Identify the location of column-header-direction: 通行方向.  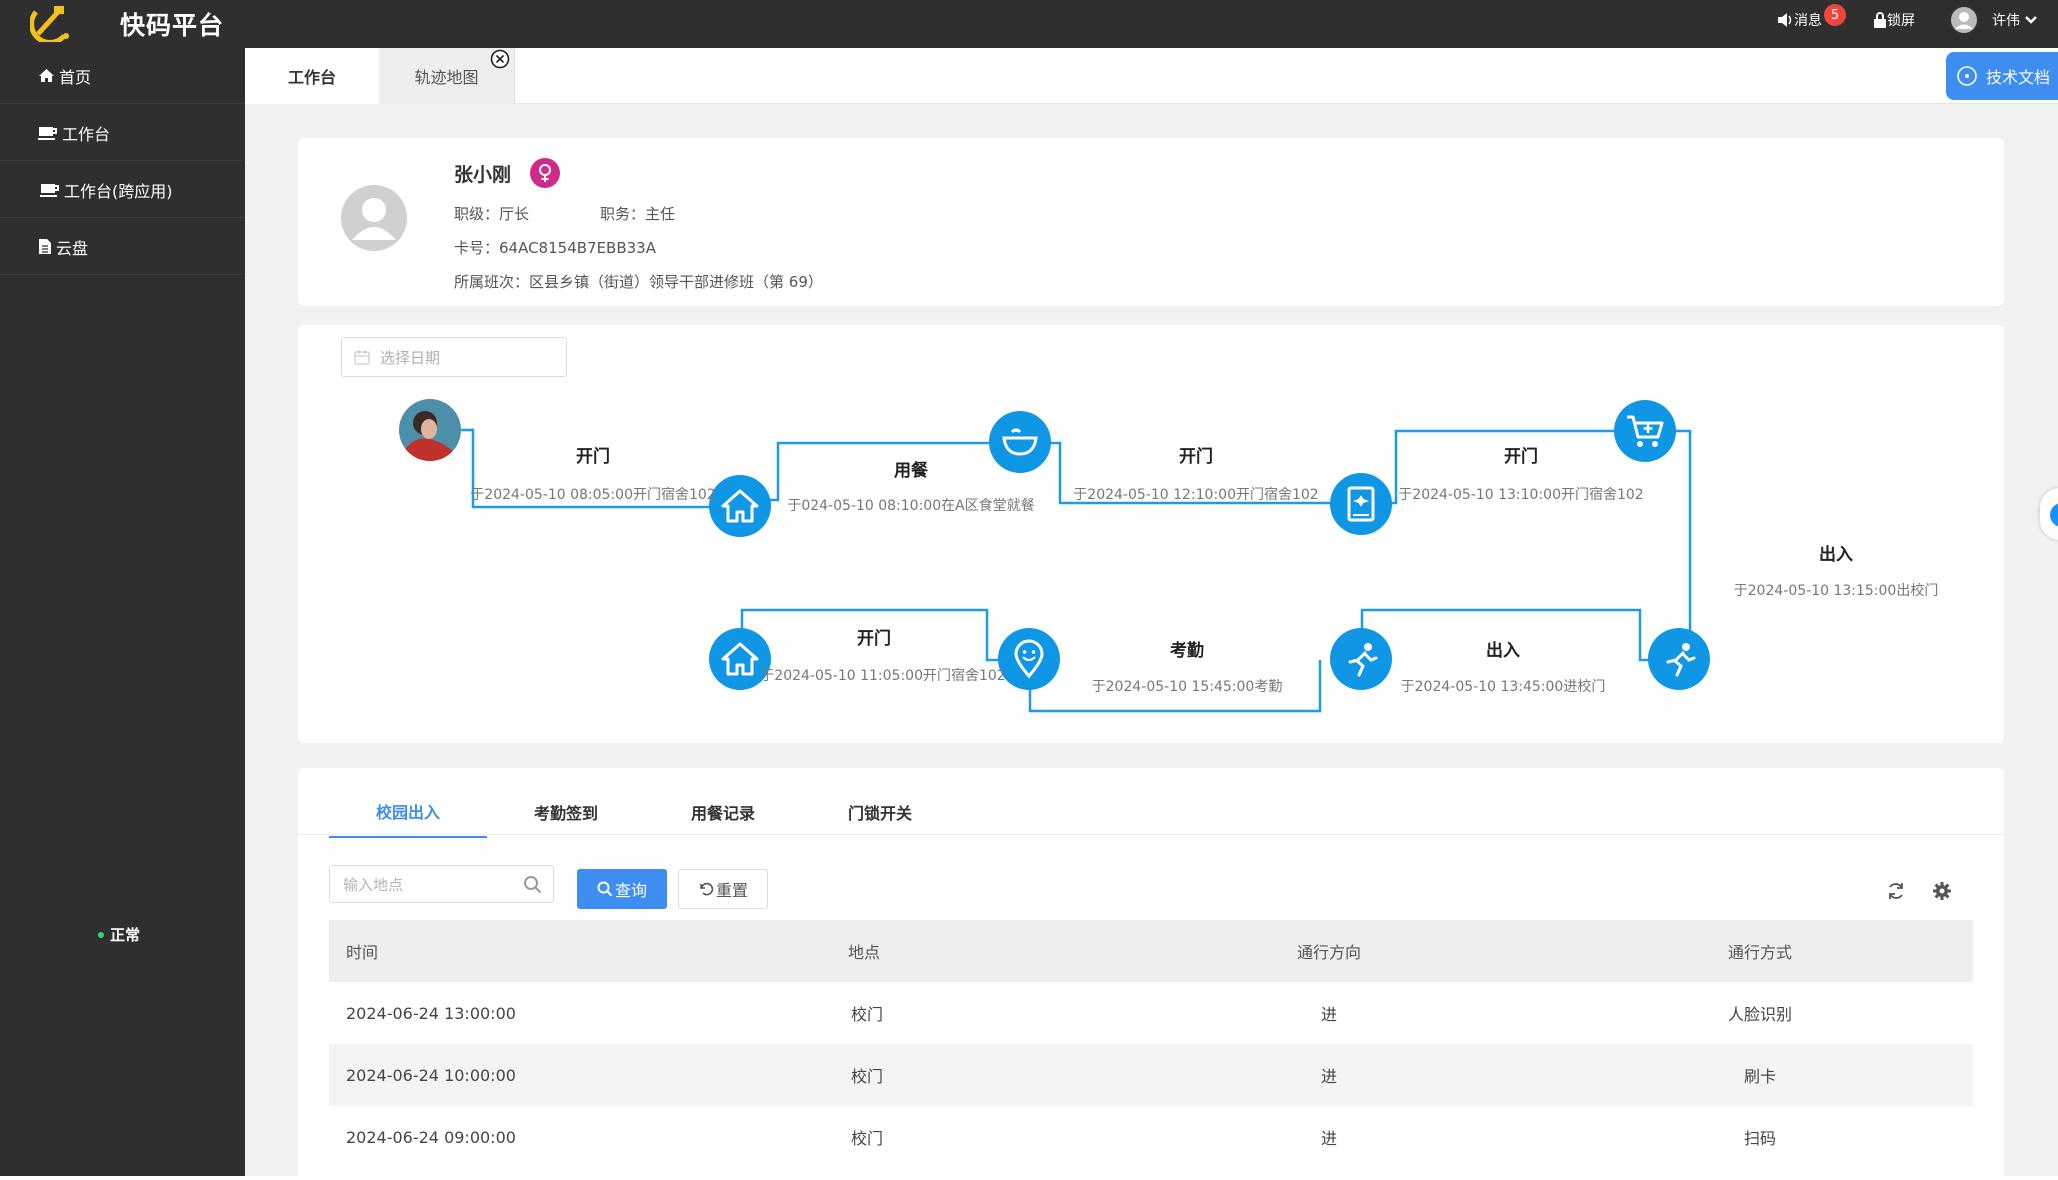
(1329, 952).